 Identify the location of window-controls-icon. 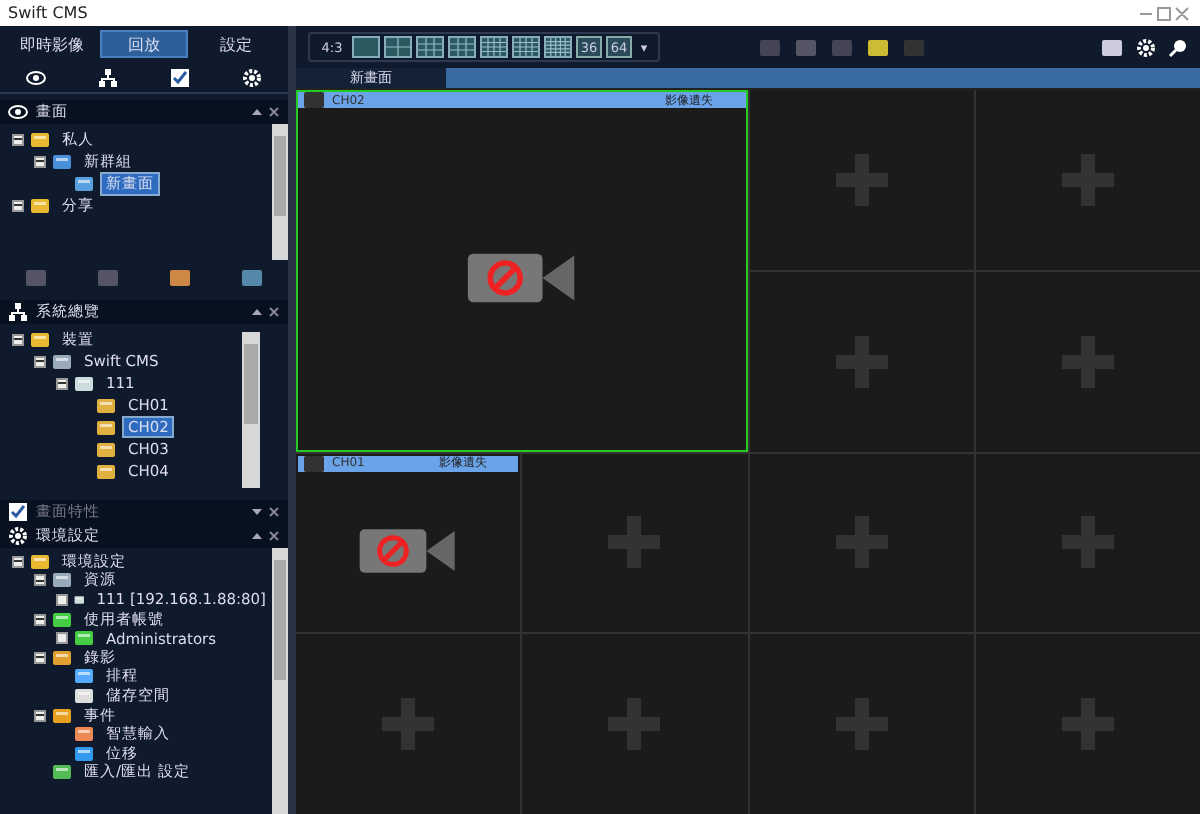
(1164, 13).